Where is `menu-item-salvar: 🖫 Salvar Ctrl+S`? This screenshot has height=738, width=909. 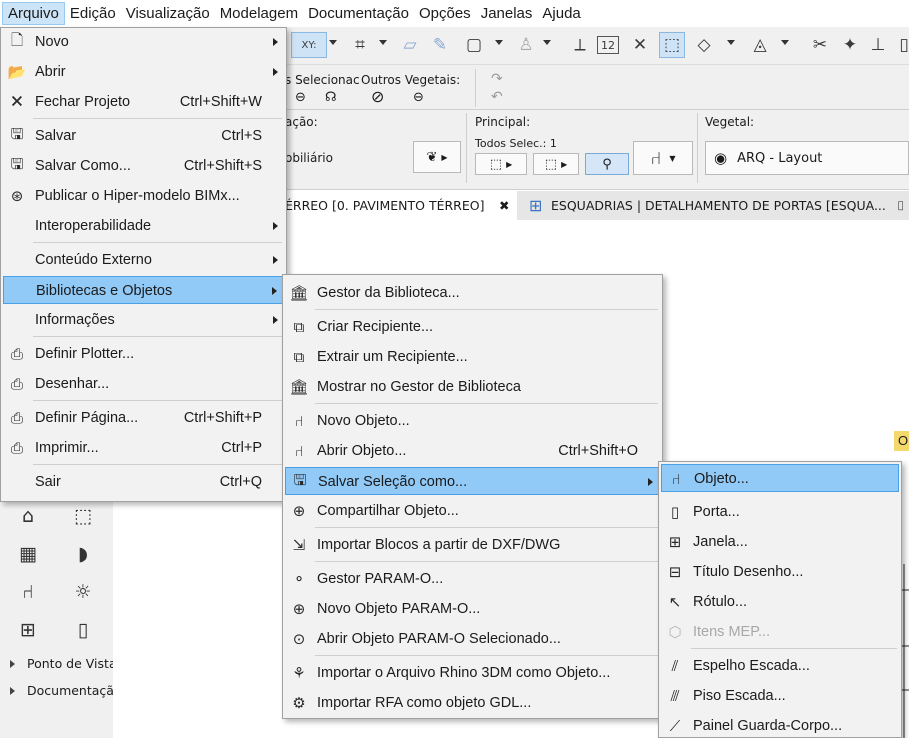
menu-item-salvar: 🖫 Salvar Ctrl+S is located at coordinates (143, 136).